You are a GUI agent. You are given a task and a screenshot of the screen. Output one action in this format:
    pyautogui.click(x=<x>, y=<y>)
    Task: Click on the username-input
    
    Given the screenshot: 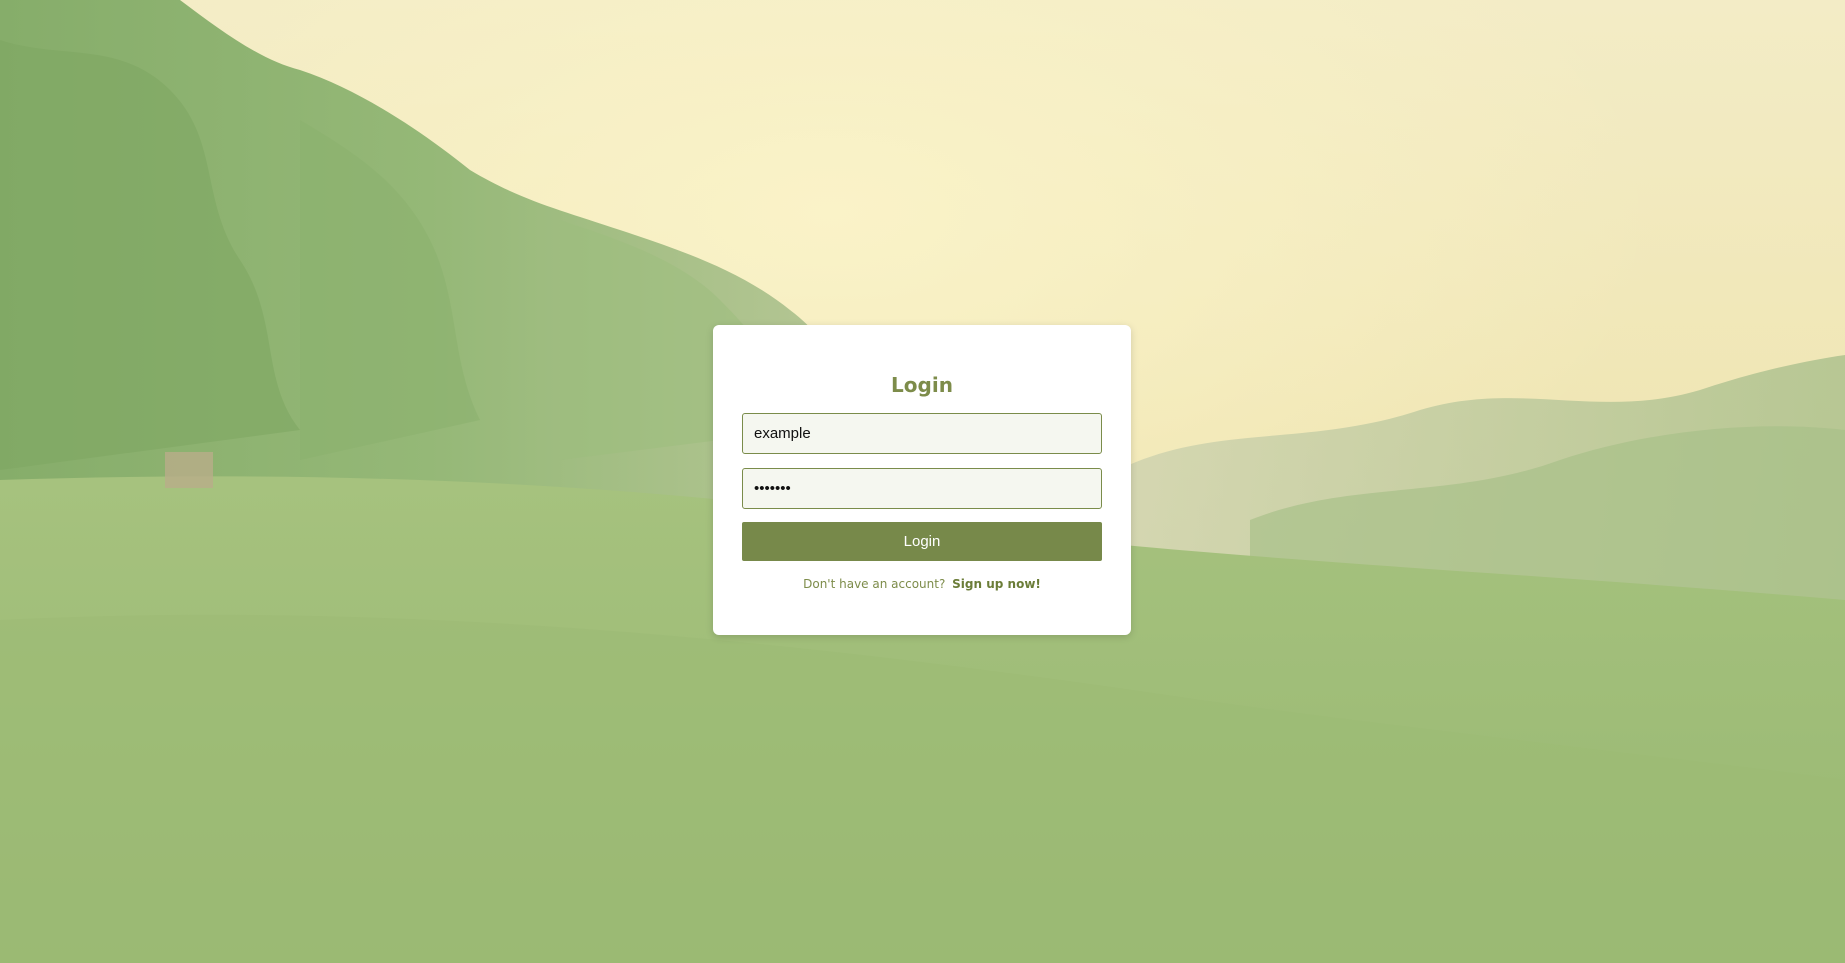 What is the action you would take?
    pyautogui.click(x=922, y=433)
    